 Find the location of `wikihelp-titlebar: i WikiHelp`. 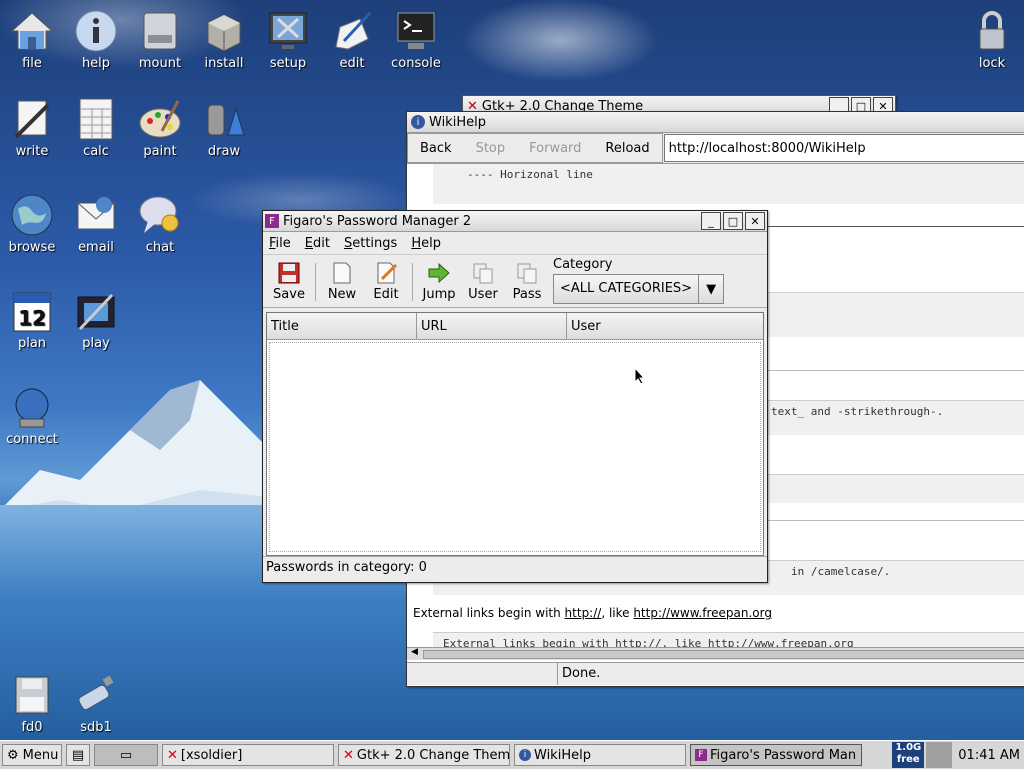

wikihelp-titlebar: i WikiHelp is located at coordinates (715, 122).